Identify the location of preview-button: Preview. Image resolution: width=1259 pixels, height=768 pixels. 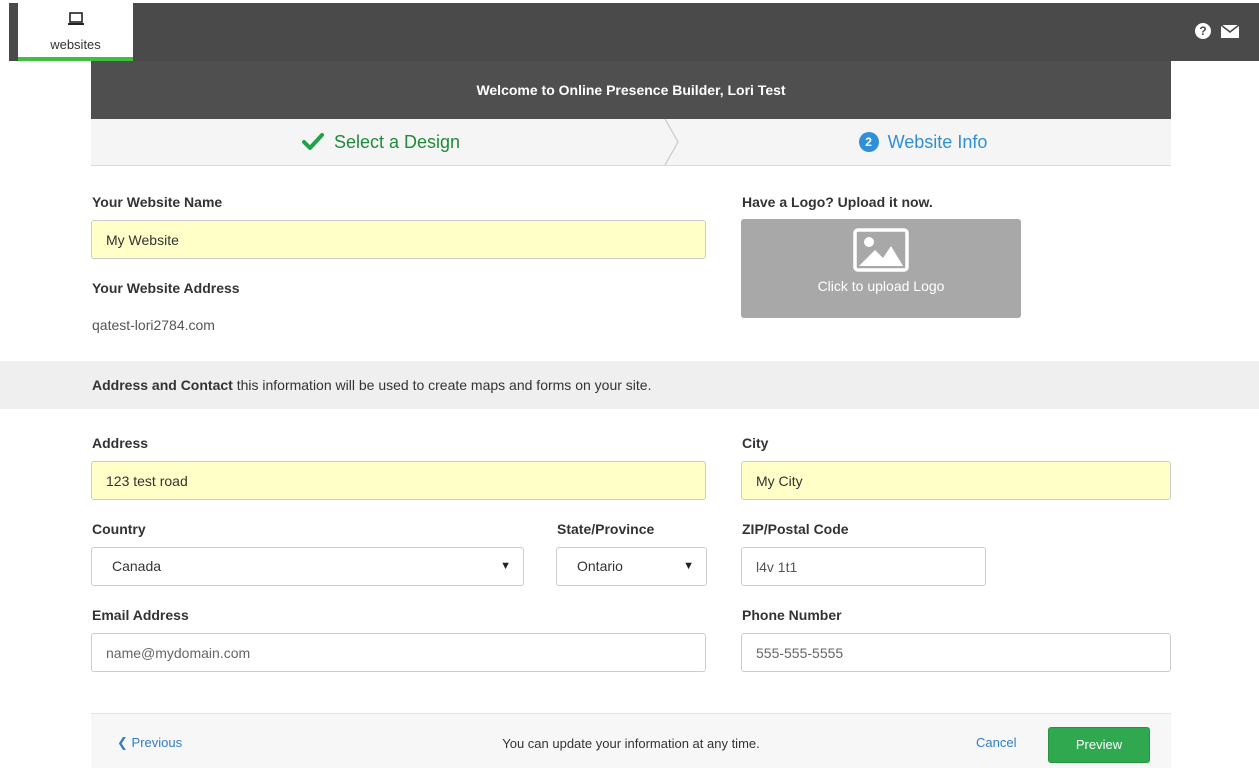
(1099, 745).